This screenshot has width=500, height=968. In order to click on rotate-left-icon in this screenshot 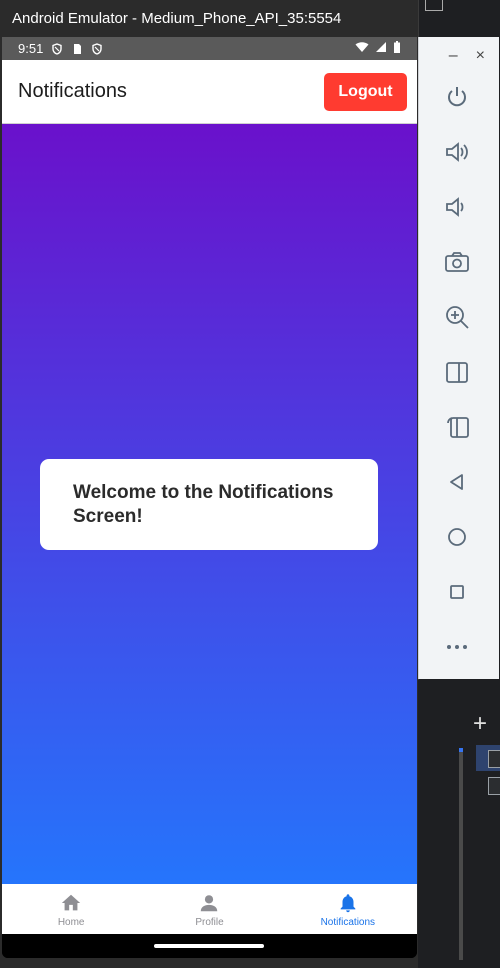, I will do `click(457, 372)`.